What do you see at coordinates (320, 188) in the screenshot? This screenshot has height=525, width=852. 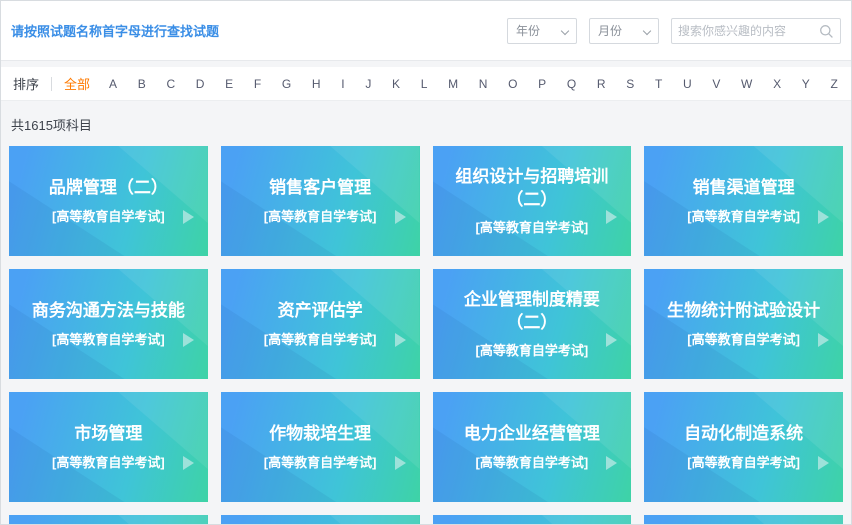 I see `course-title: 销售客户管理` at bounding box center [320, 188].